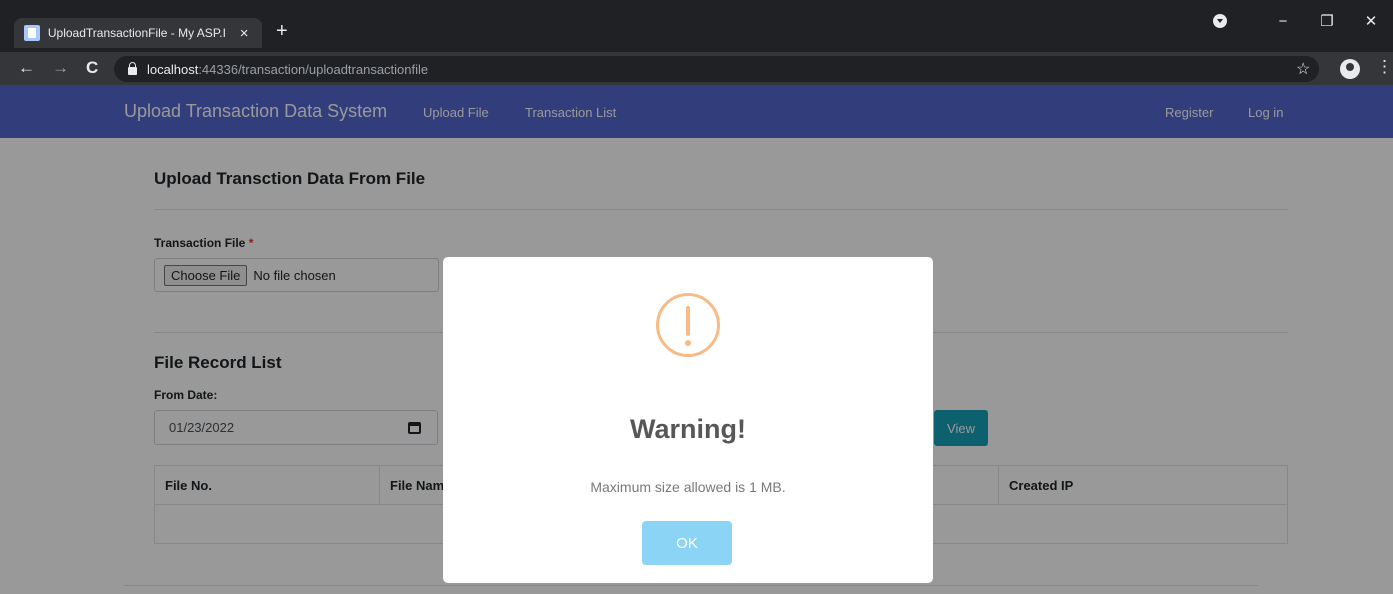 The height and width of the screenshot is (594, 1393). Describe the element at coordinates (244, 33) in the screenshot. I see `tab-close-icon: ×` at that location.